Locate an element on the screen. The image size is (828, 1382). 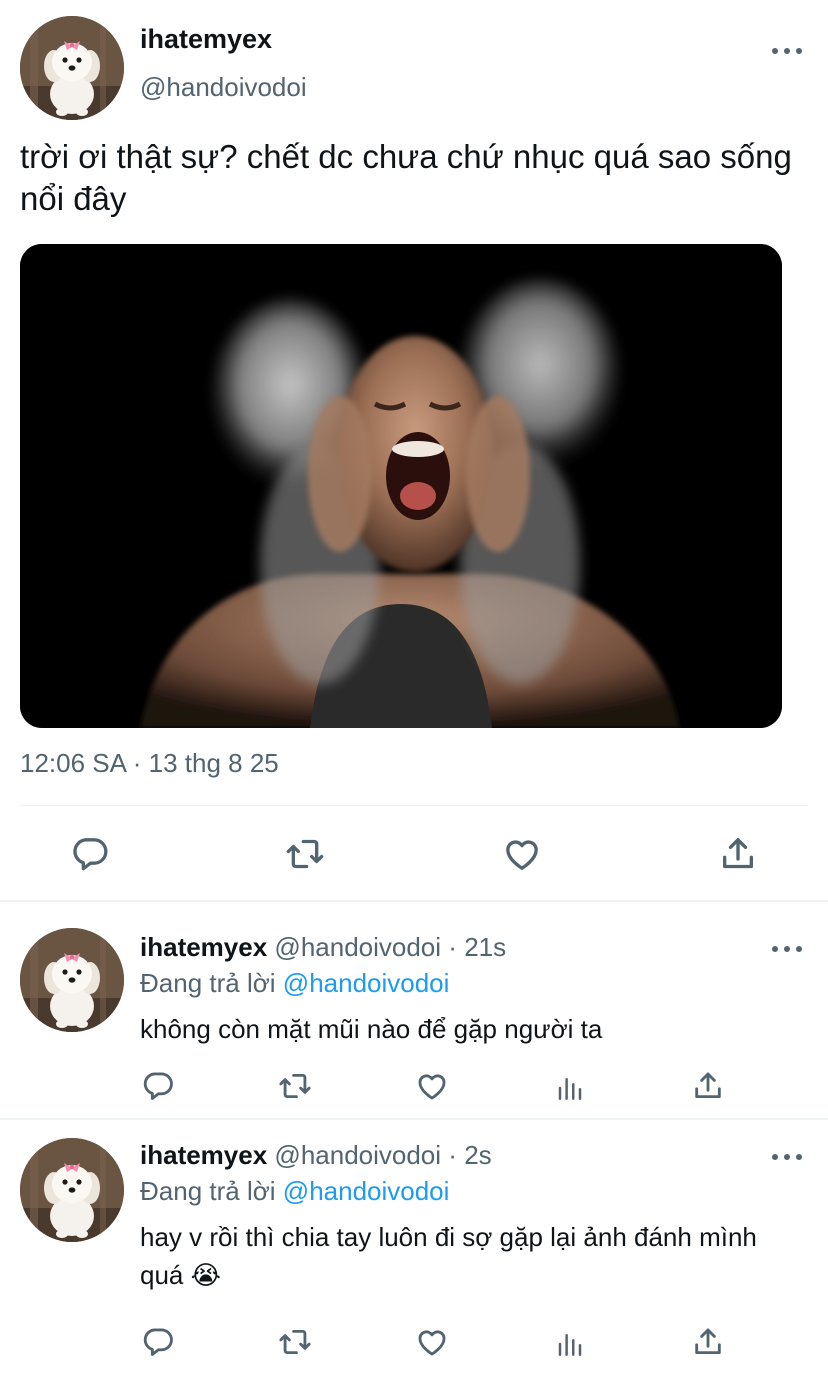
reply-time: 2s is located at coordinates (477, 1155).